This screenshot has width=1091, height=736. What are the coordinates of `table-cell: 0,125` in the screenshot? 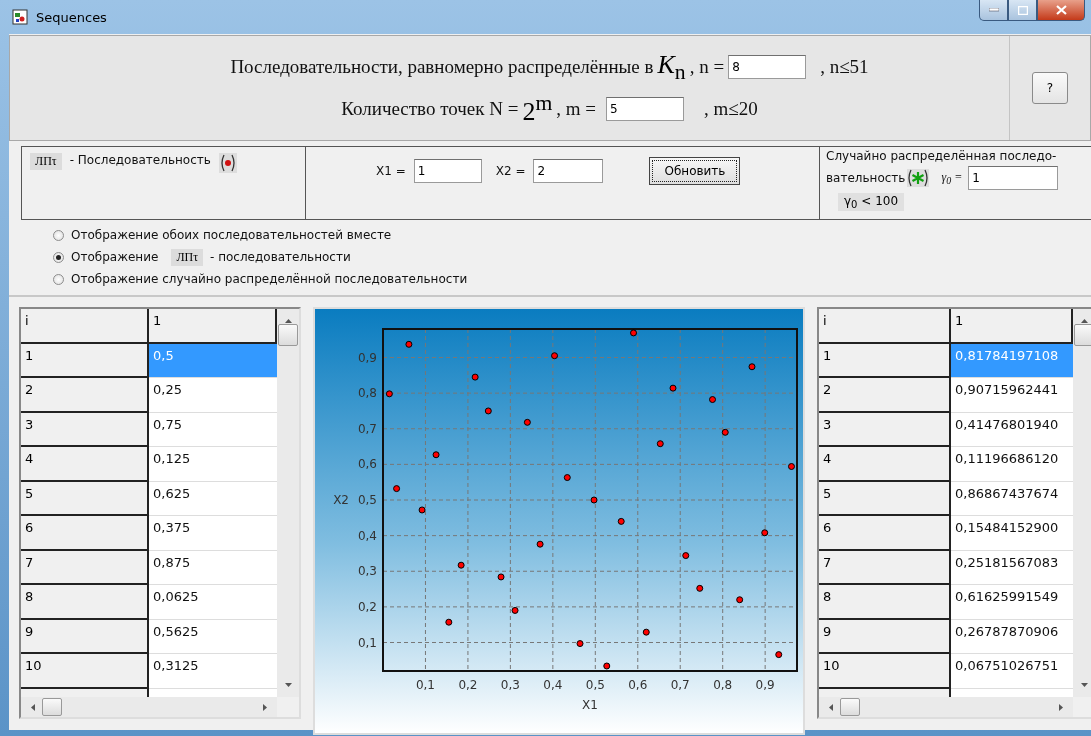 It's located at (213, 464).